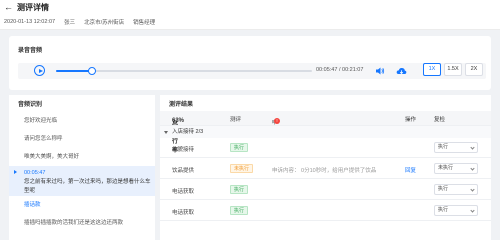 Image resolution: width=500 pixels, height=240 pixels. What do you see at coordinates (82, 205) in the screenshot?
I see `recognition-item: 插话款` at bounding box center [82, 205].